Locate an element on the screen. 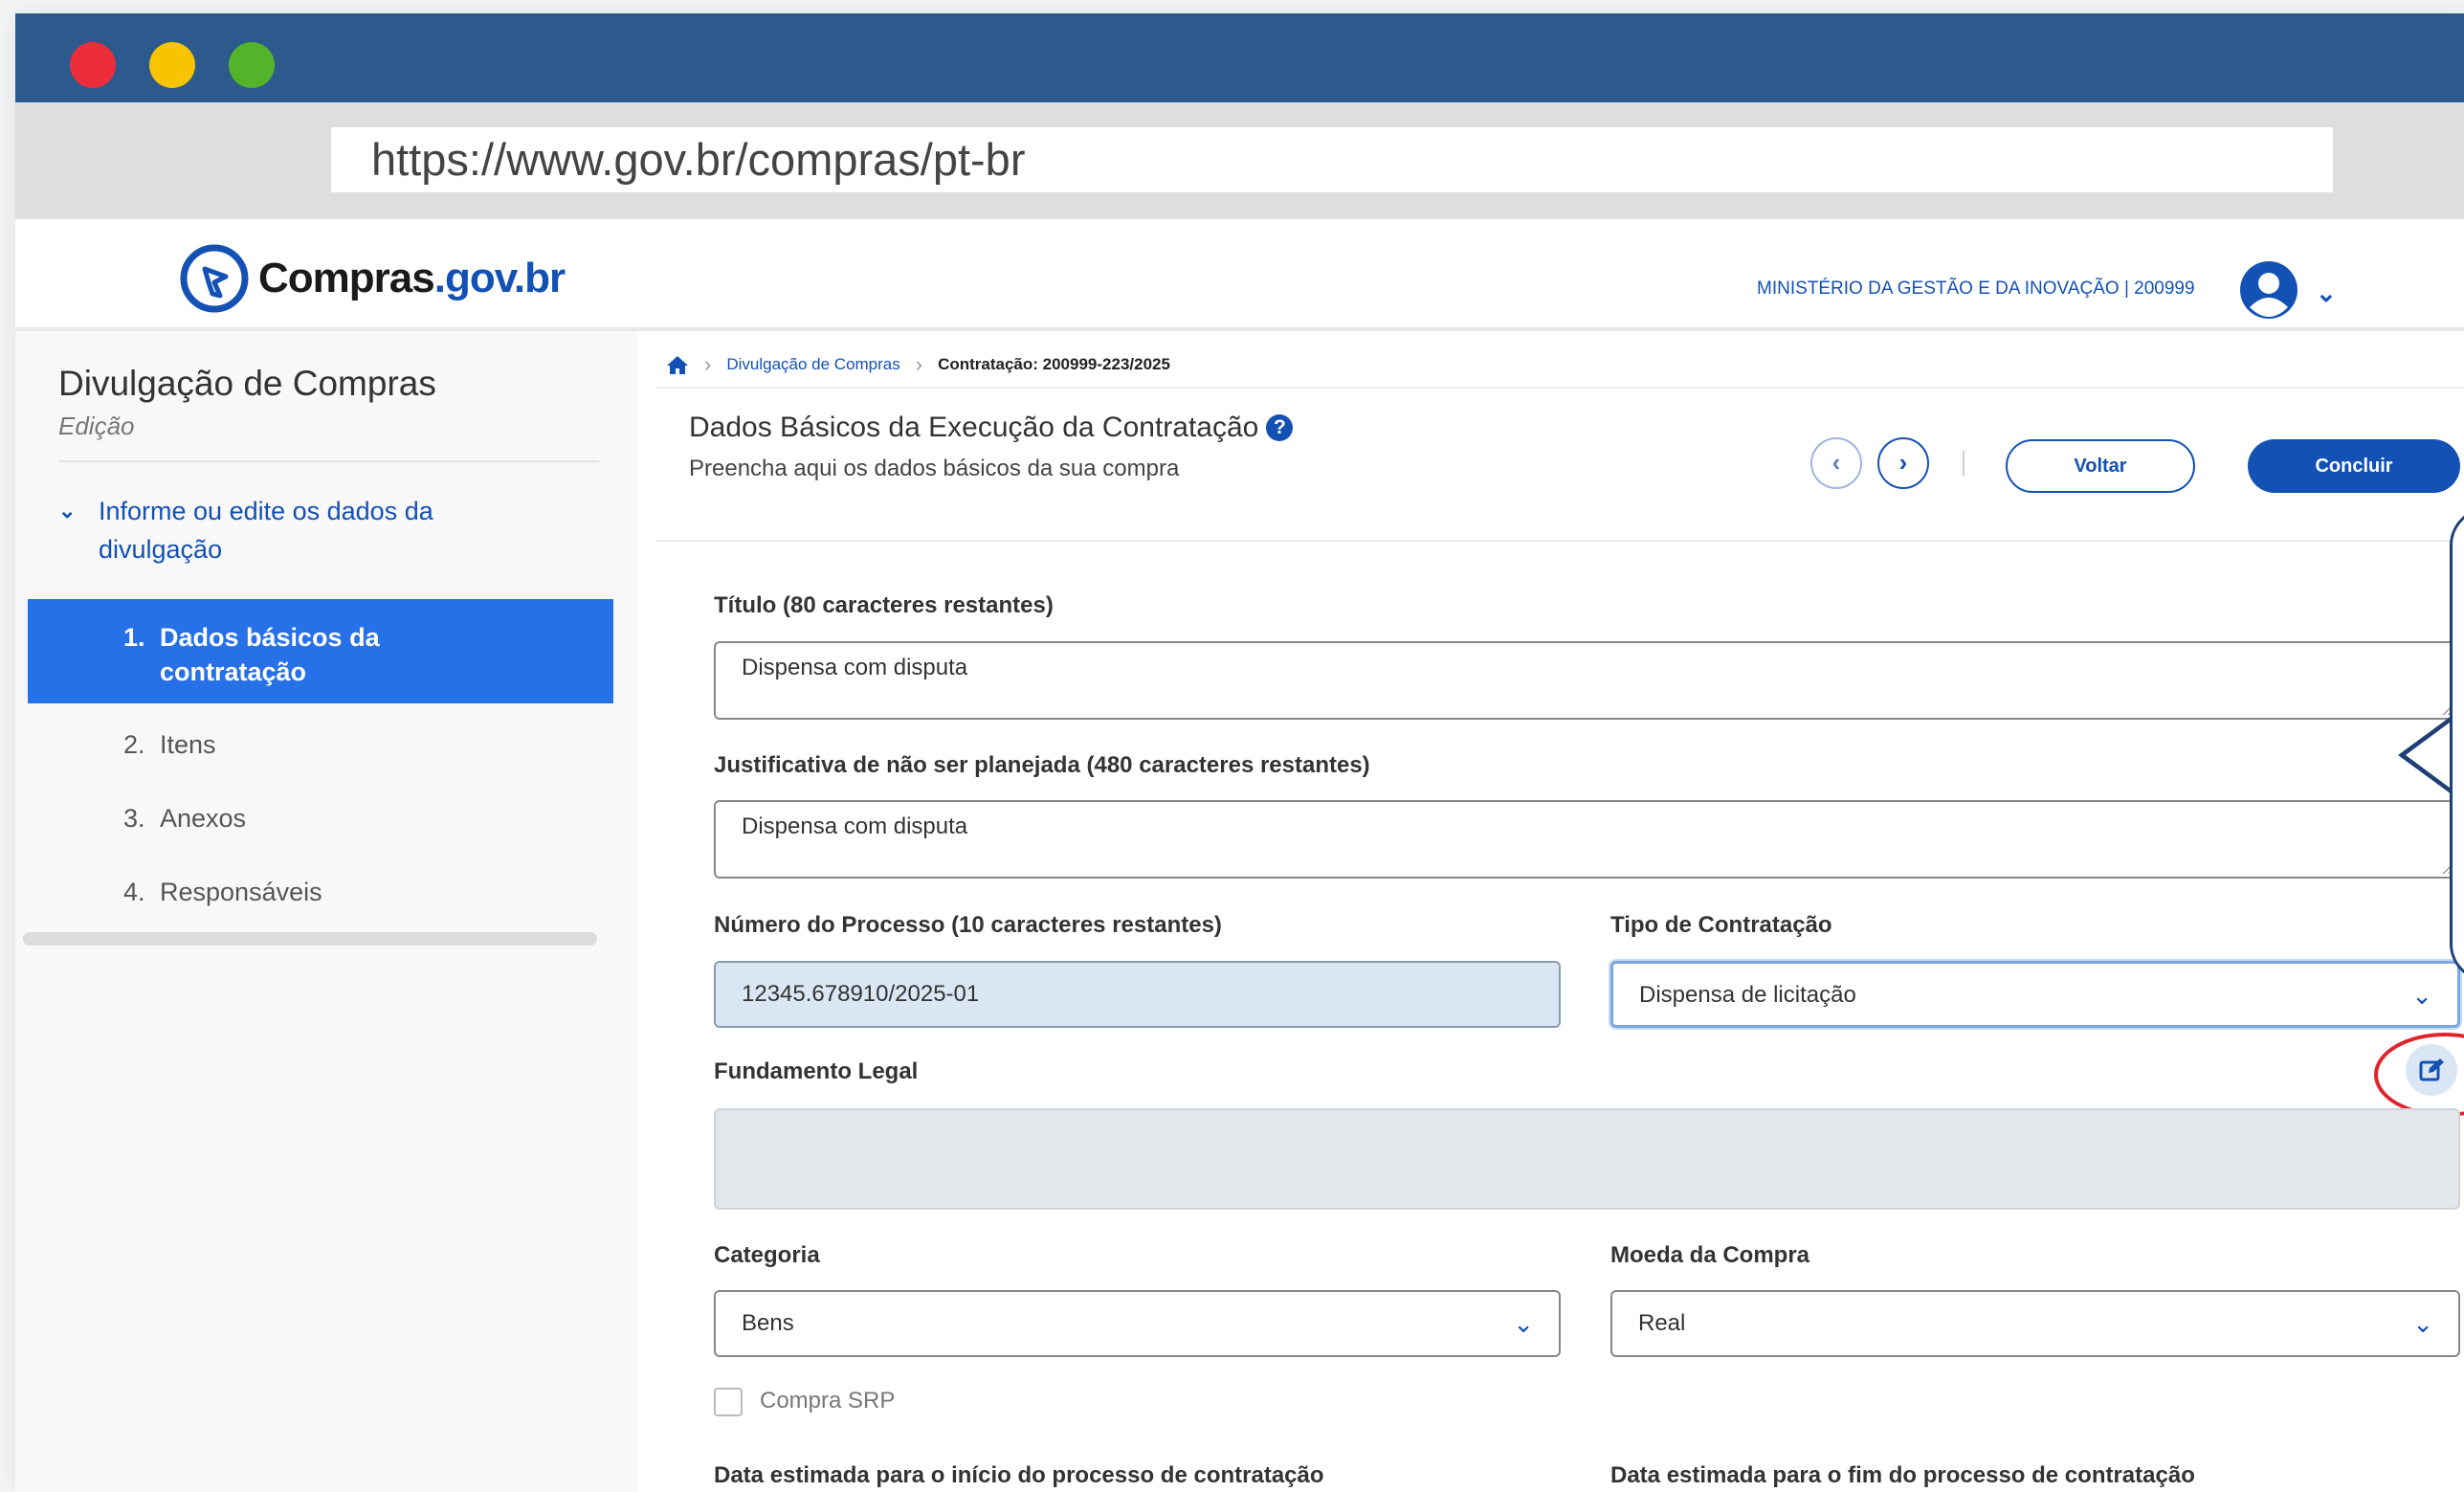 This screenshot has height=1492, width=2464. moeda-select: Real ⌄ is located at coordinates (2035, 1323).